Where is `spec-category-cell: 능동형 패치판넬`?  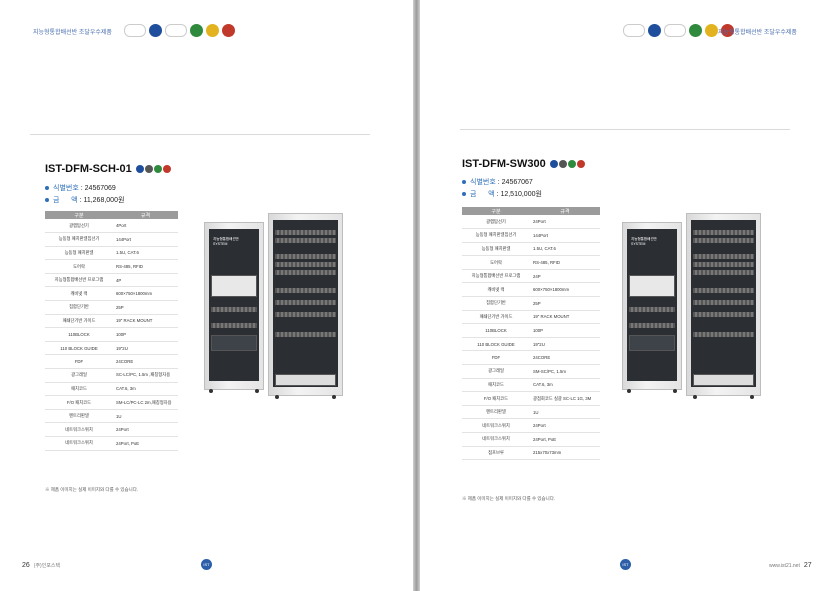
spec-category-cell: 능동형 패치판넬 is located at coordinates (79, 253).